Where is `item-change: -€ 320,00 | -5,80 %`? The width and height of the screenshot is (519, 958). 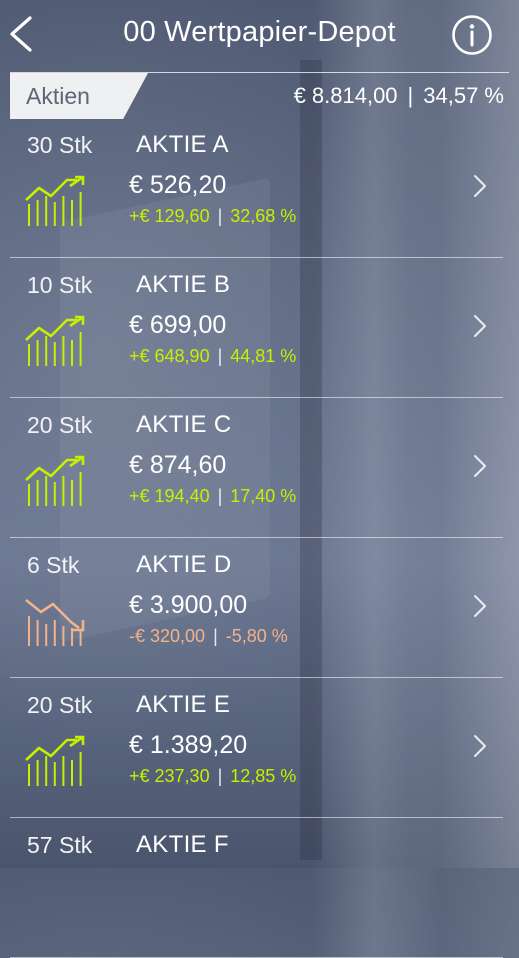
item-change: -€ 320,00 | -5,80 % is located at coordinates (208, 636).